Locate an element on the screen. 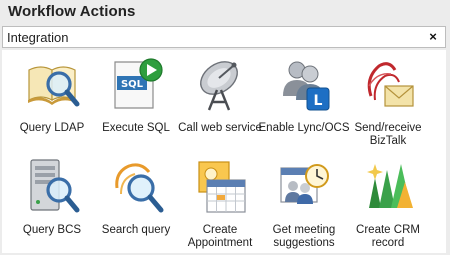  action-label: Query LDAP is located at coordinates (52, 128).